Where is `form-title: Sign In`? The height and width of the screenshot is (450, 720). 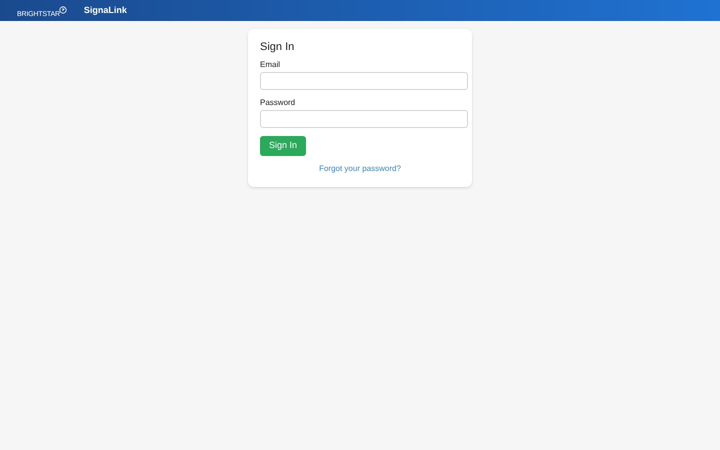 form-title: Sign In is located at coordinates (278, 47).